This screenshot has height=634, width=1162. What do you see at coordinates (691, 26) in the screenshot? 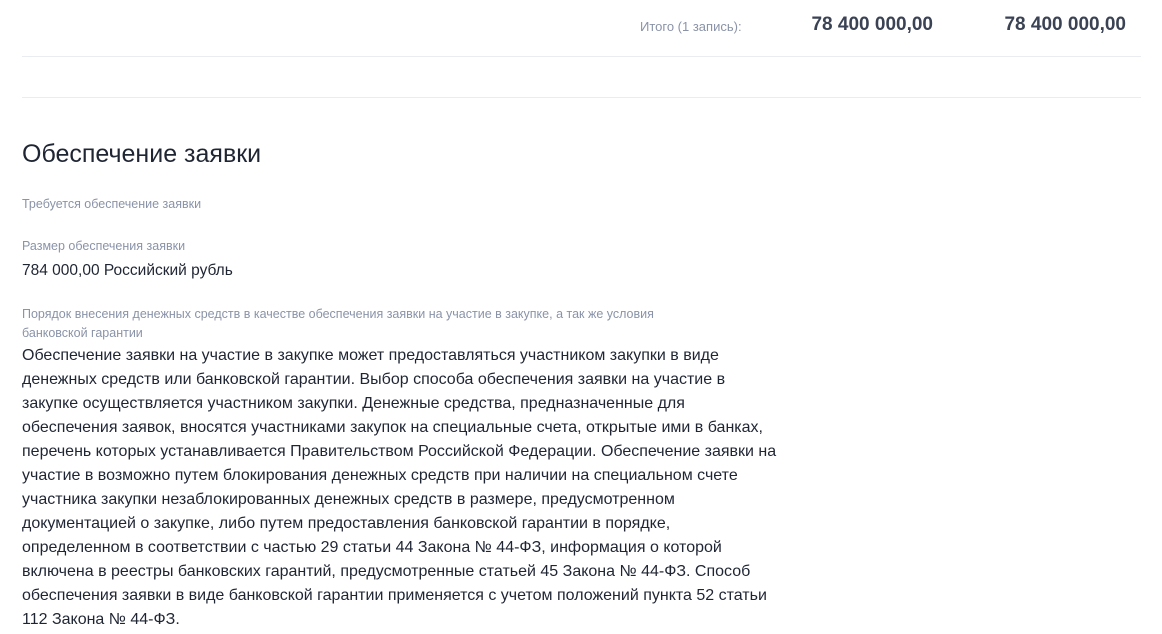
I see `totals-label: Итого (1 запись):` at bounding box center [691, 26].